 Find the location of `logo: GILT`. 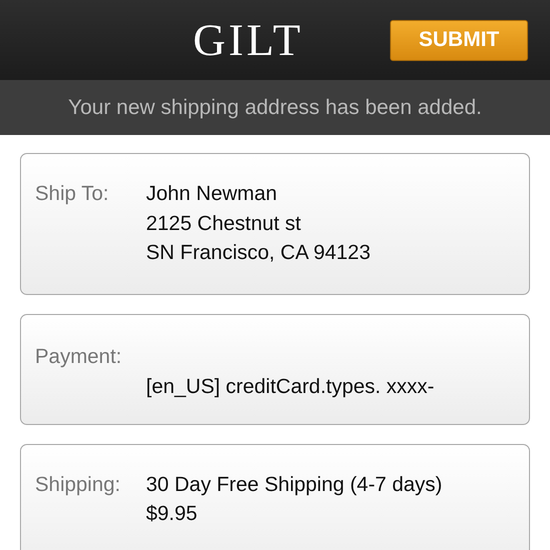

logo: GILT is located at coordinates (248, 40).